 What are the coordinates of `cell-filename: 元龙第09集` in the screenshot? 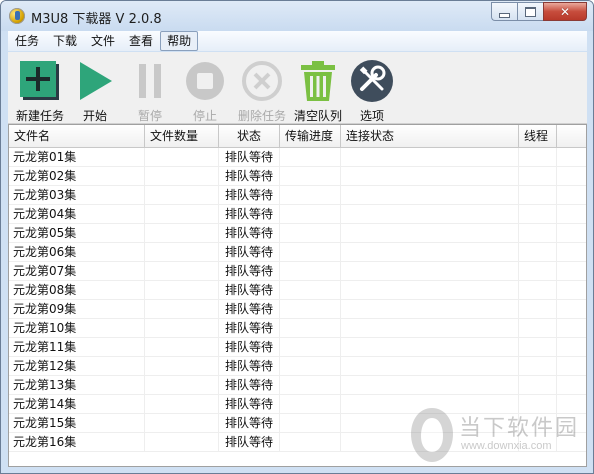 It's located at (77, 309).